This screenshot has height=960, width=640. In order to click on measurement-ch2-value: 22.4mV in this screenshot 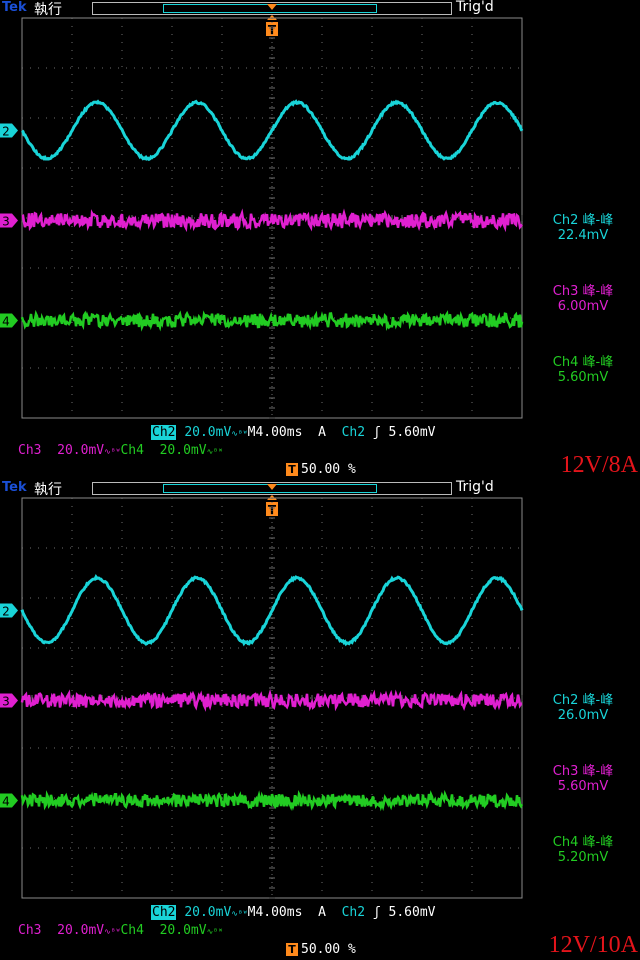, I will do `click(583, 235)`.